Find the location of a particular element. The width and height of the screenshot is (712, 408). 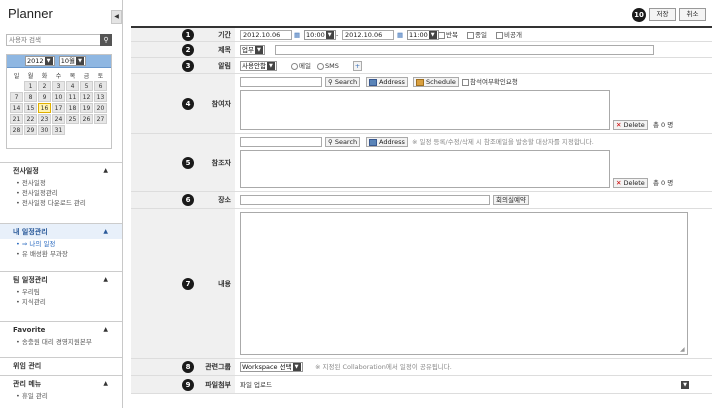

calendar-day: 26 is located at coordinates (86, 119).